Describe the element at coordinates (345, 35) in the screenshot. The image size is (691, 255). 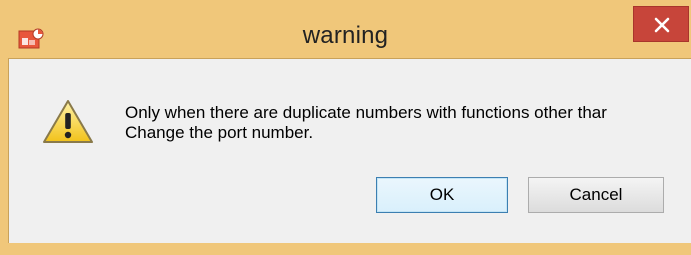
I see `window-title: warning` at that location.